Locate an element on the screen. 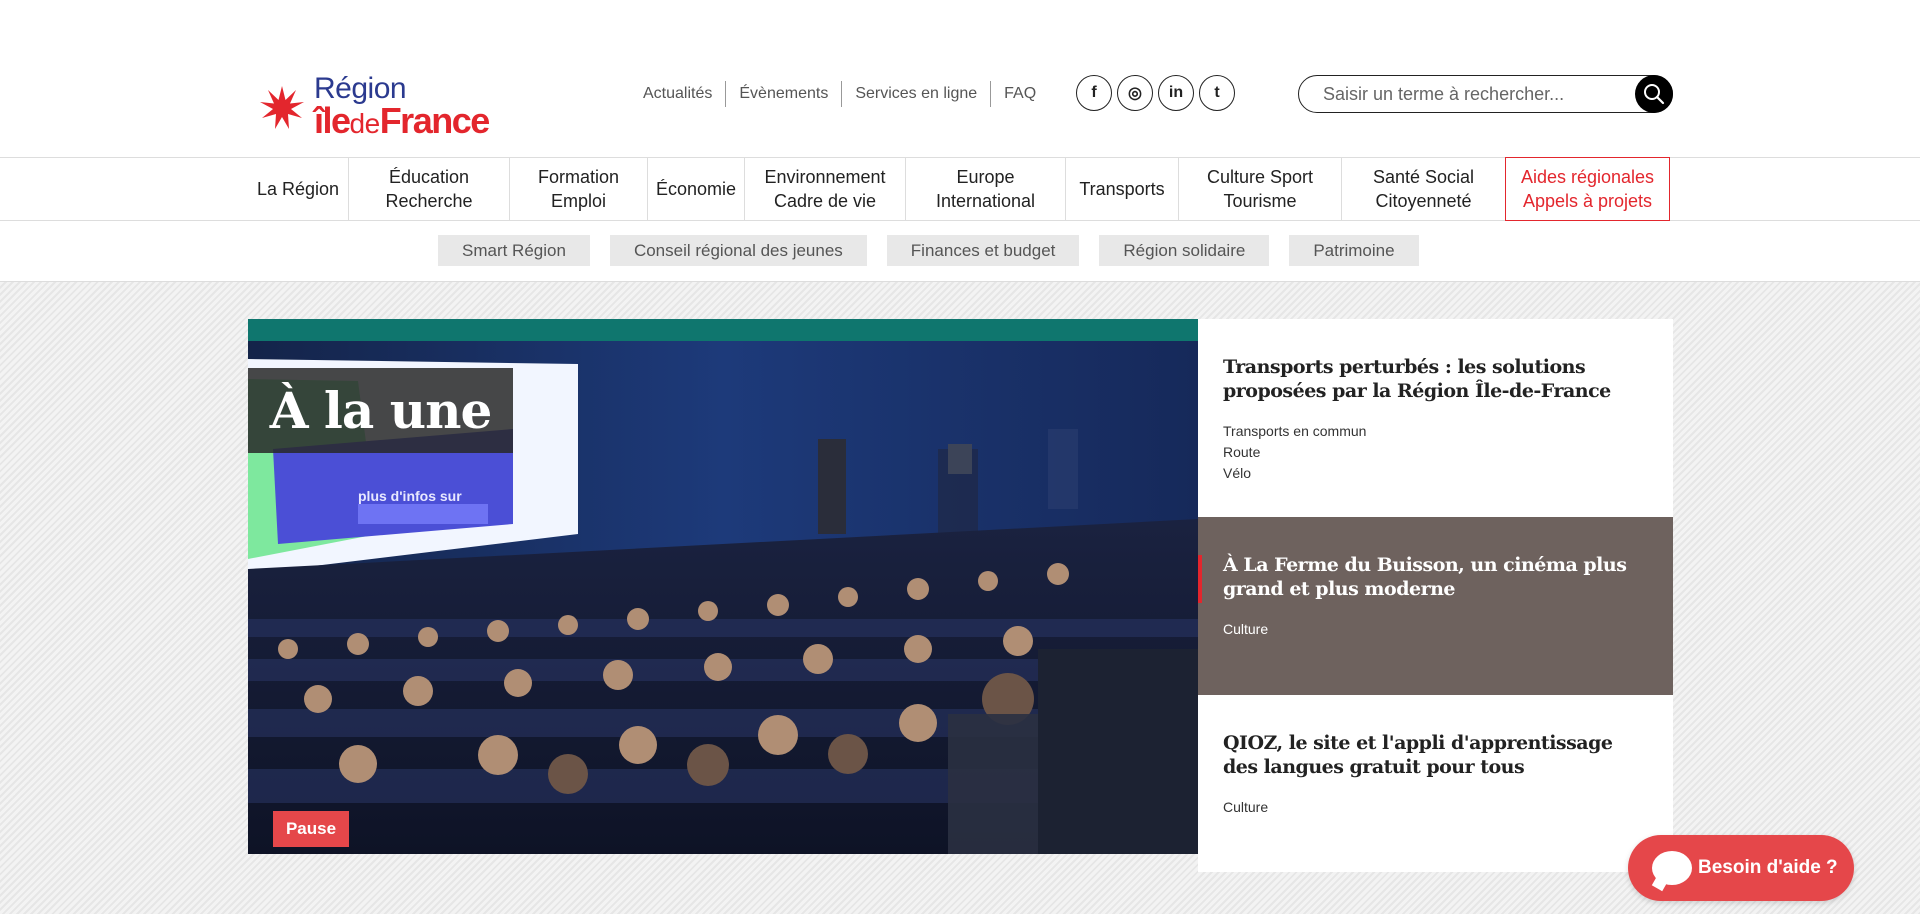 This screenshot has height=914, width=1920. screen-text: plus d'infos sur is located at coordinates (410, 496).